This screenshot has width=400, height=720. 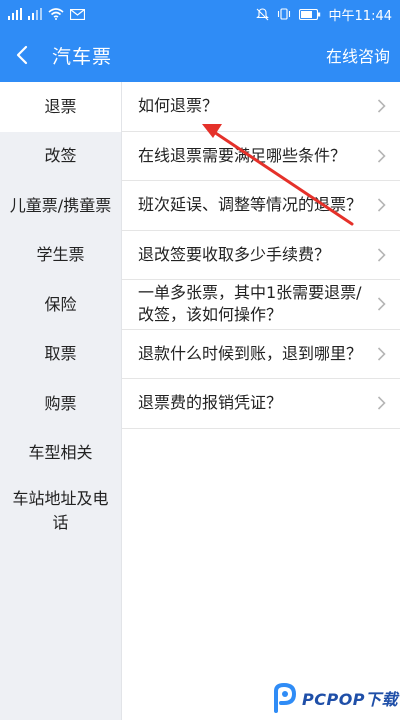 I want to click on faq-item-text: 退改签要收取多少手续费？, so click(x=234, y=254).